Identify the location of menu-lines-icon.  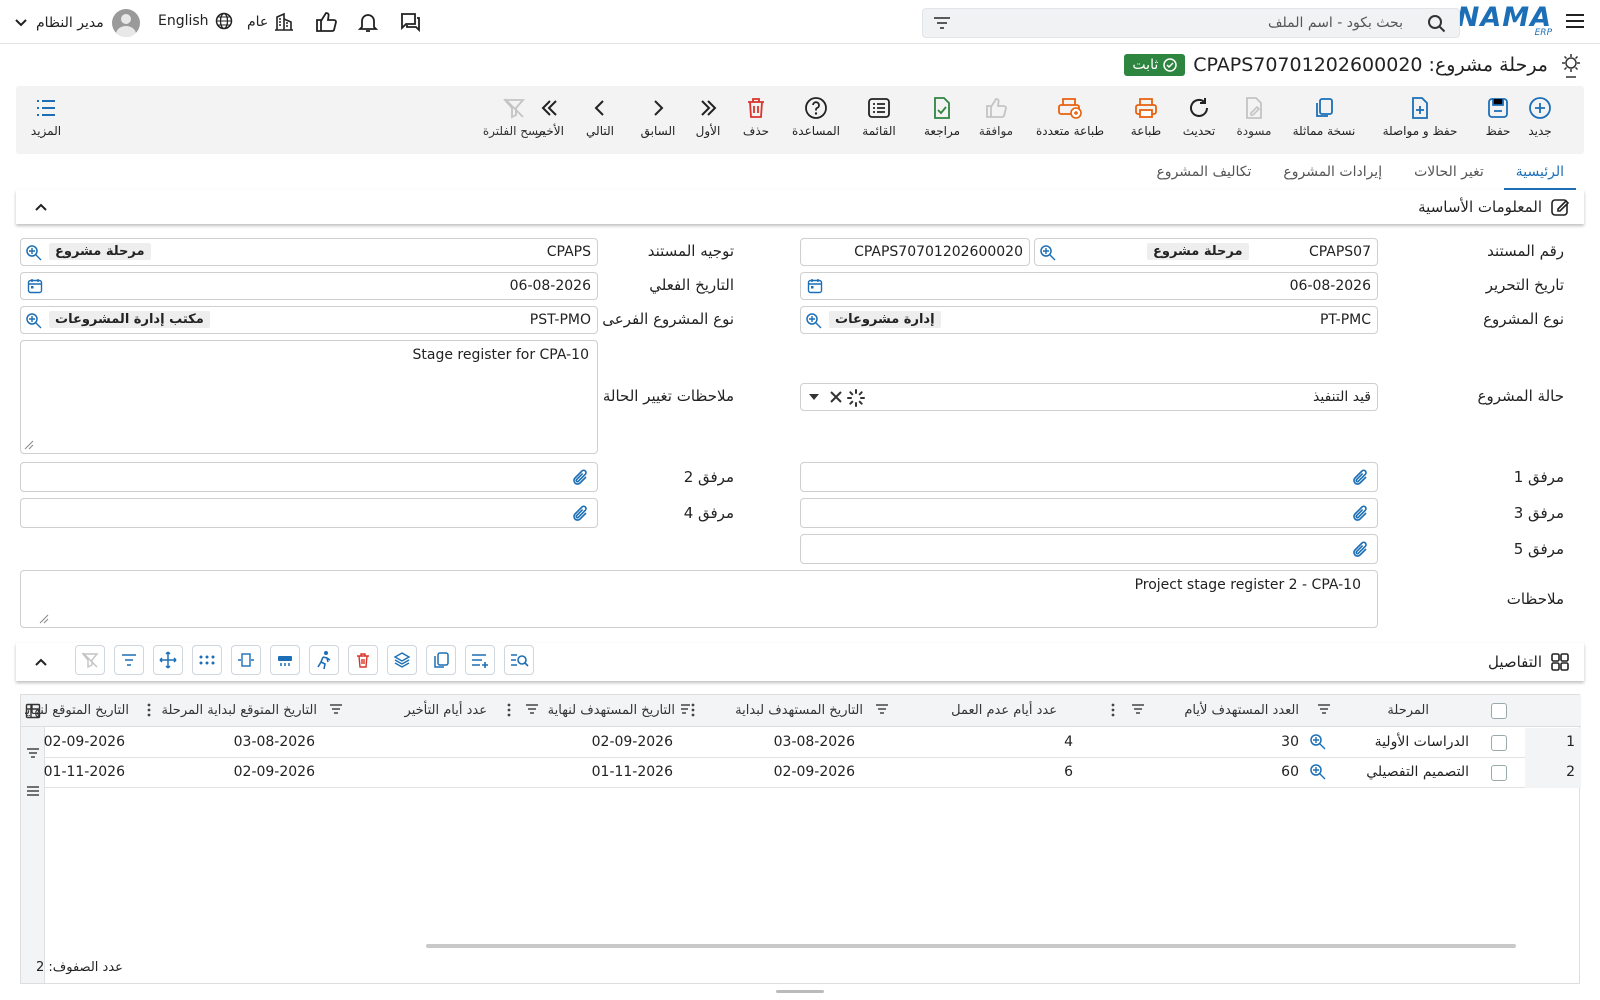
(33, 791).